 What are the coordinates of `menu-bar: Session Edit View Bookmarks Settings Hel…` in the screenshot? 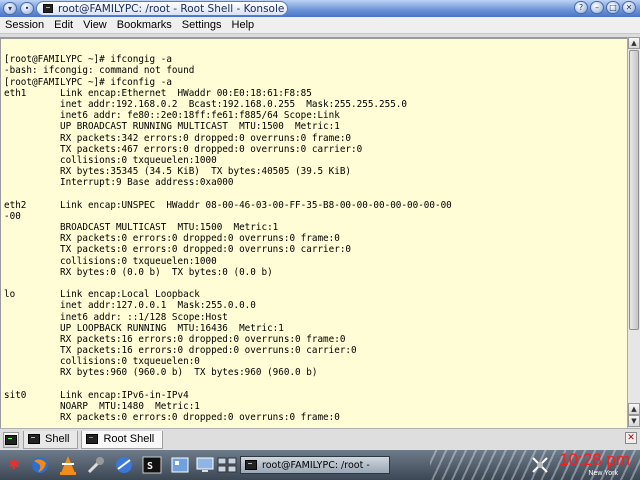 It's located at (320, 25).